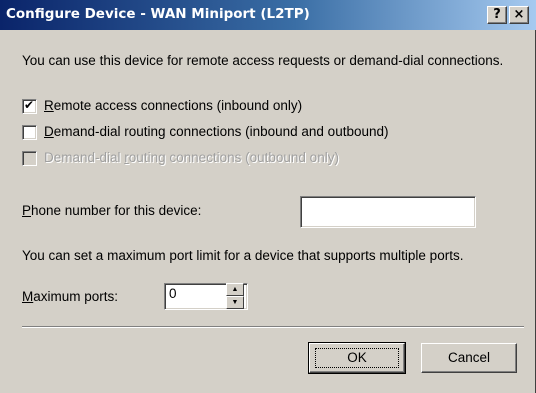 The image size is (536, 393). Describe the element at coordinates (173, 105) in the screenshot. I see `remote-access-label: Remote access connections (inbound only)` at that location.